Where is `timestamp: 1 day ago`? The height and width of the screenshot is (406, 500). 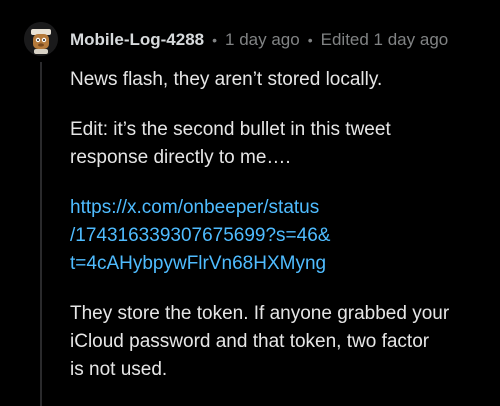
timestamp: 1 day ago is located at coordinates (262, 39).